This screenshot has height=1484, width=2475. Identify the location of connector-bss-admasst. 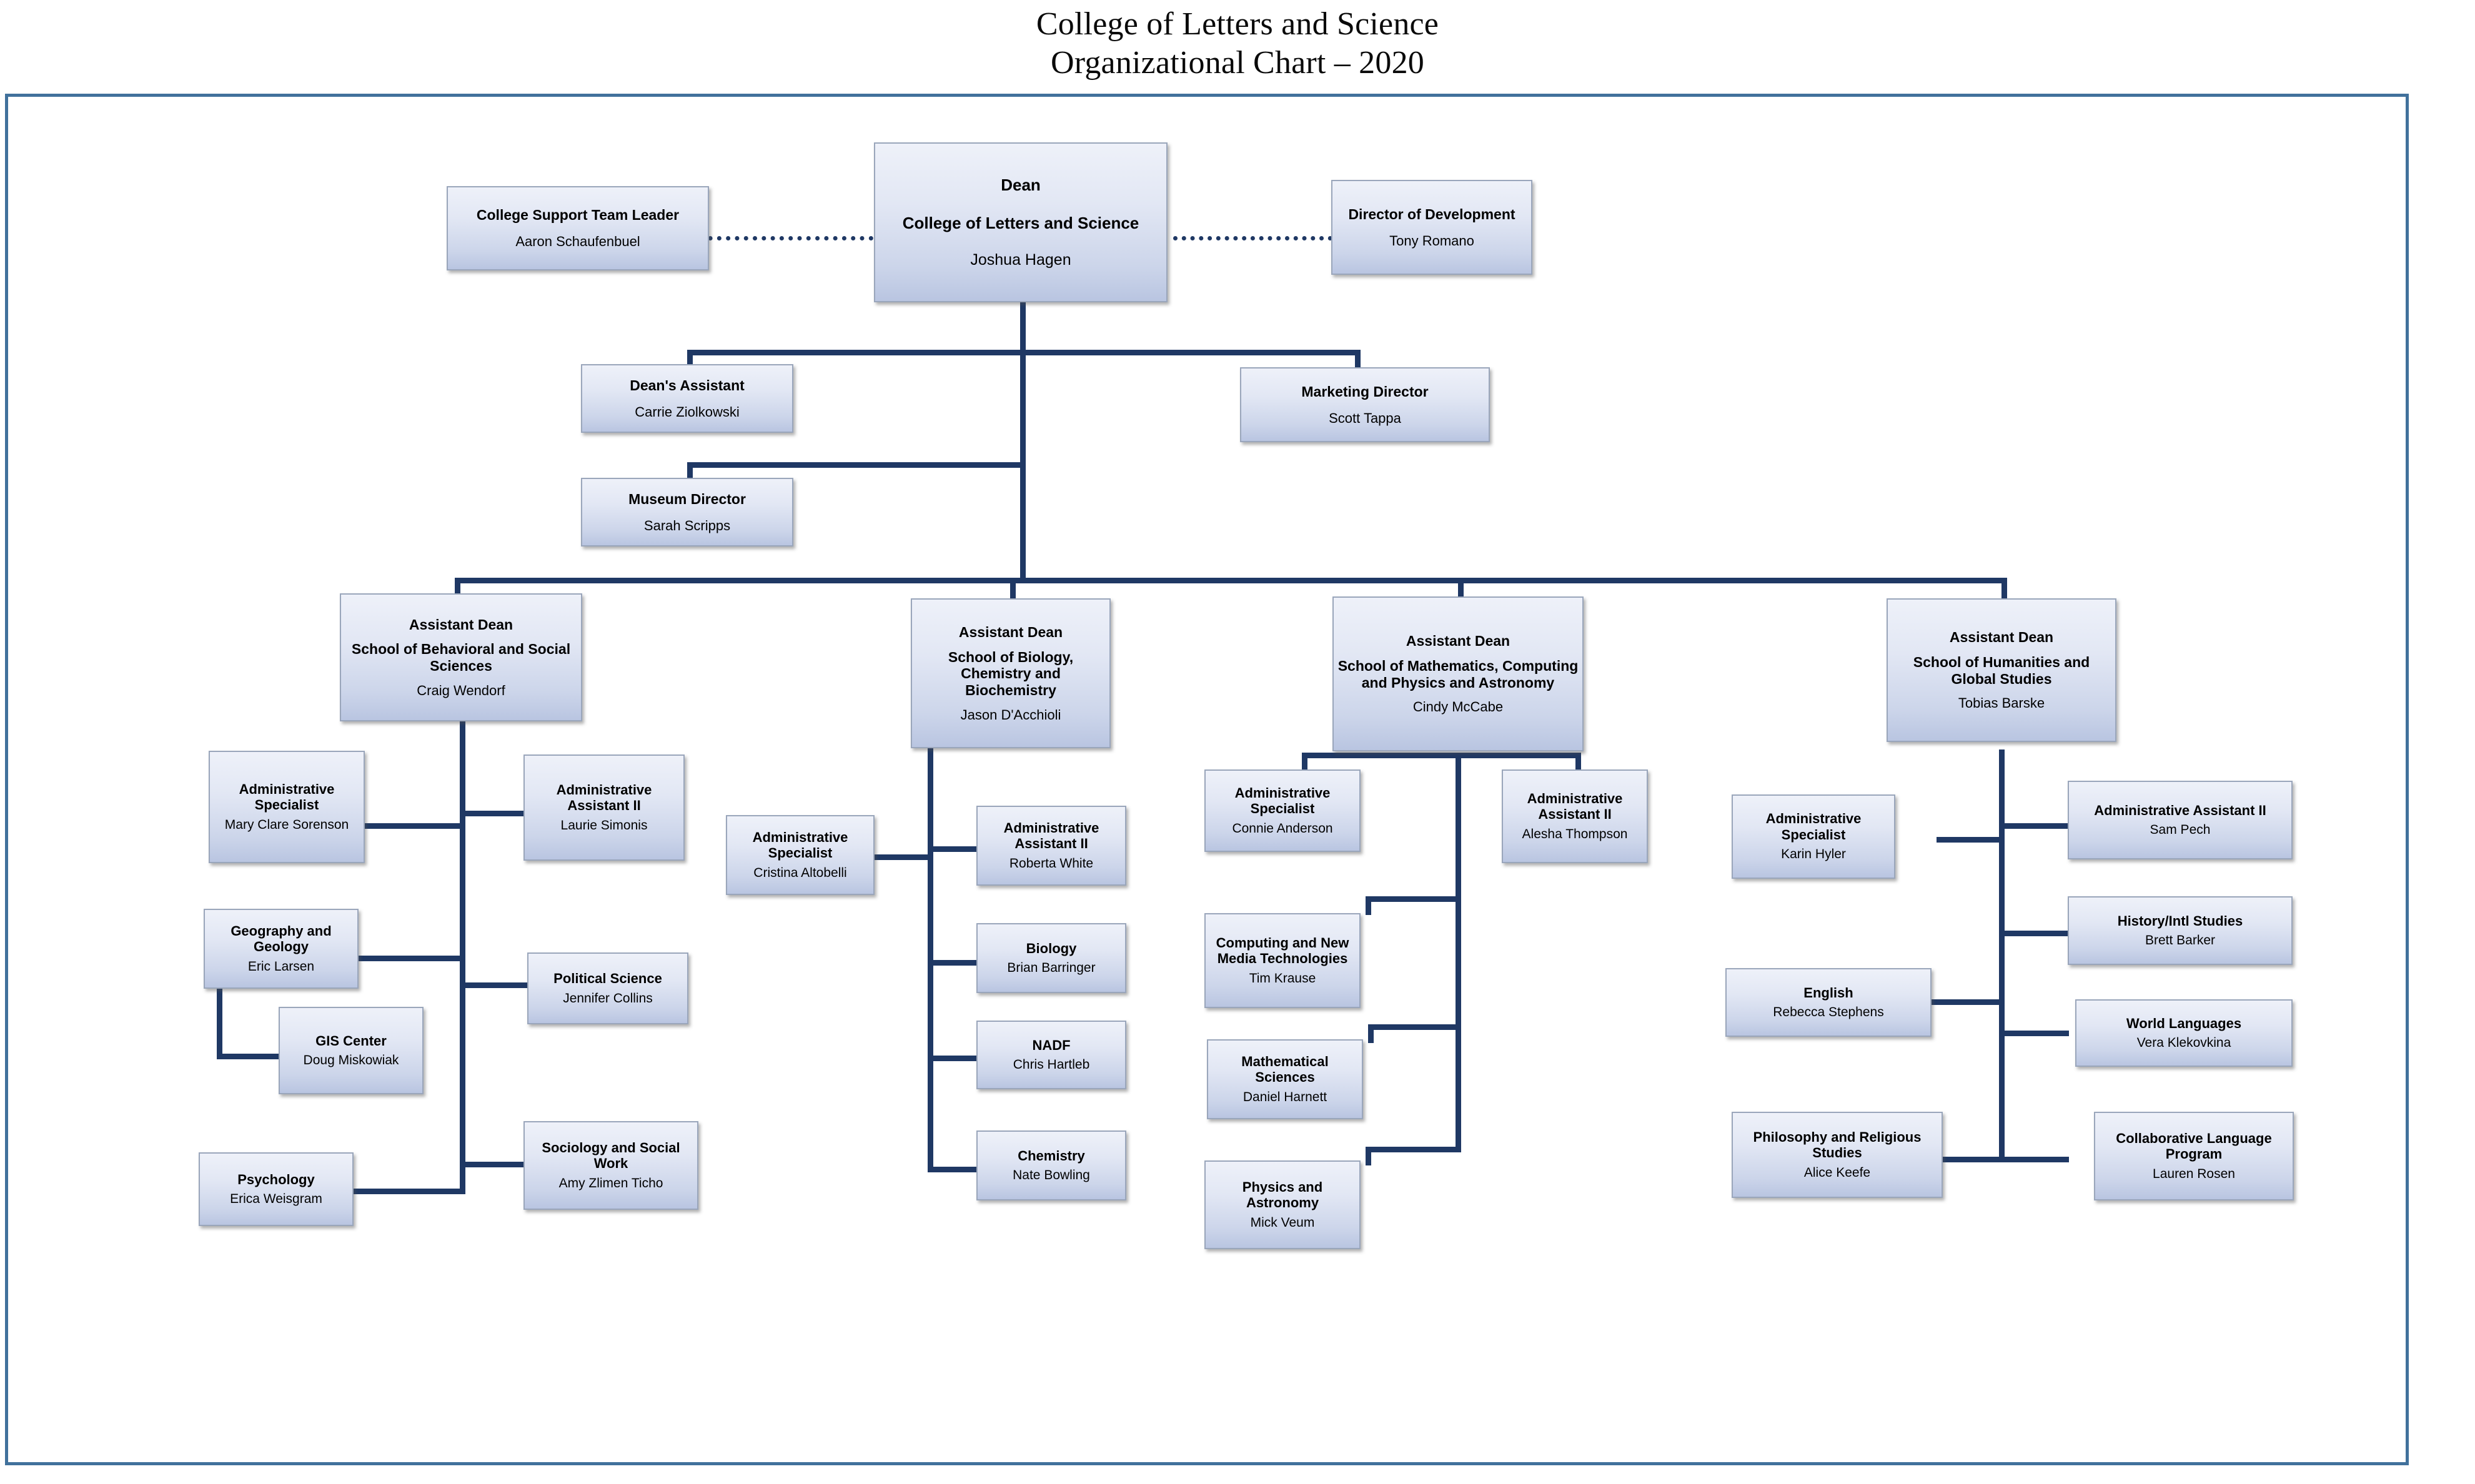
(492, 813).